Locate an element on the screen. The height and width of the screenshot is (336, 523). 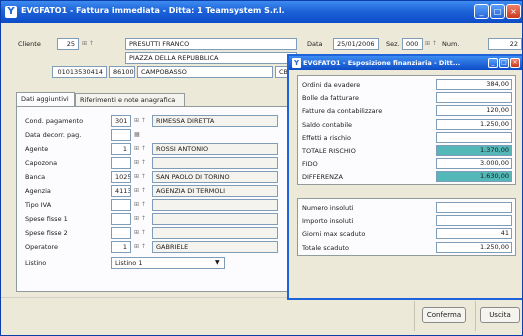
value-saldo-contabile: 1.250,00 is located at coordinates (474, 124).